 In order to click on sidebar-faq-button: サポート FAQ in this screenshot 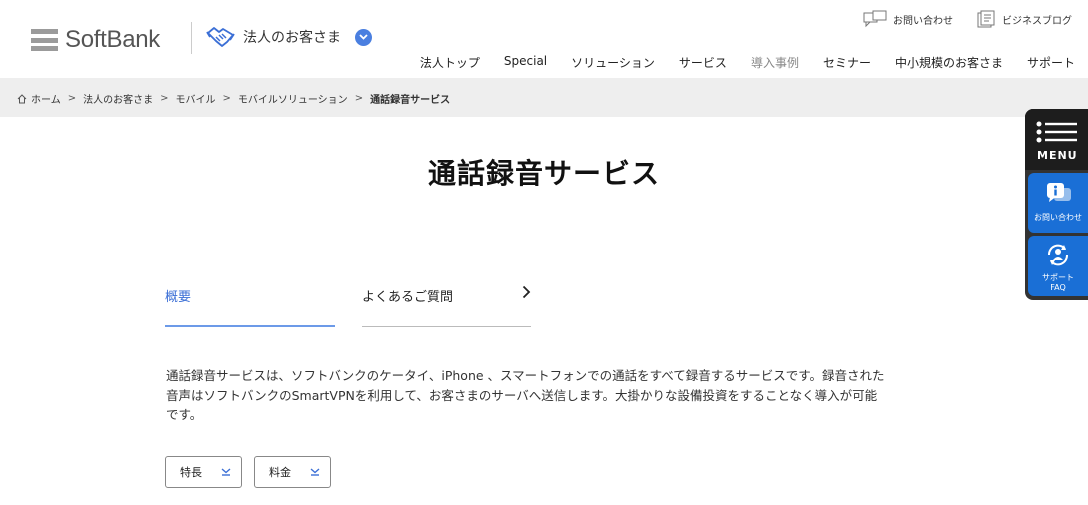, I will do `click(1058, 266)`.